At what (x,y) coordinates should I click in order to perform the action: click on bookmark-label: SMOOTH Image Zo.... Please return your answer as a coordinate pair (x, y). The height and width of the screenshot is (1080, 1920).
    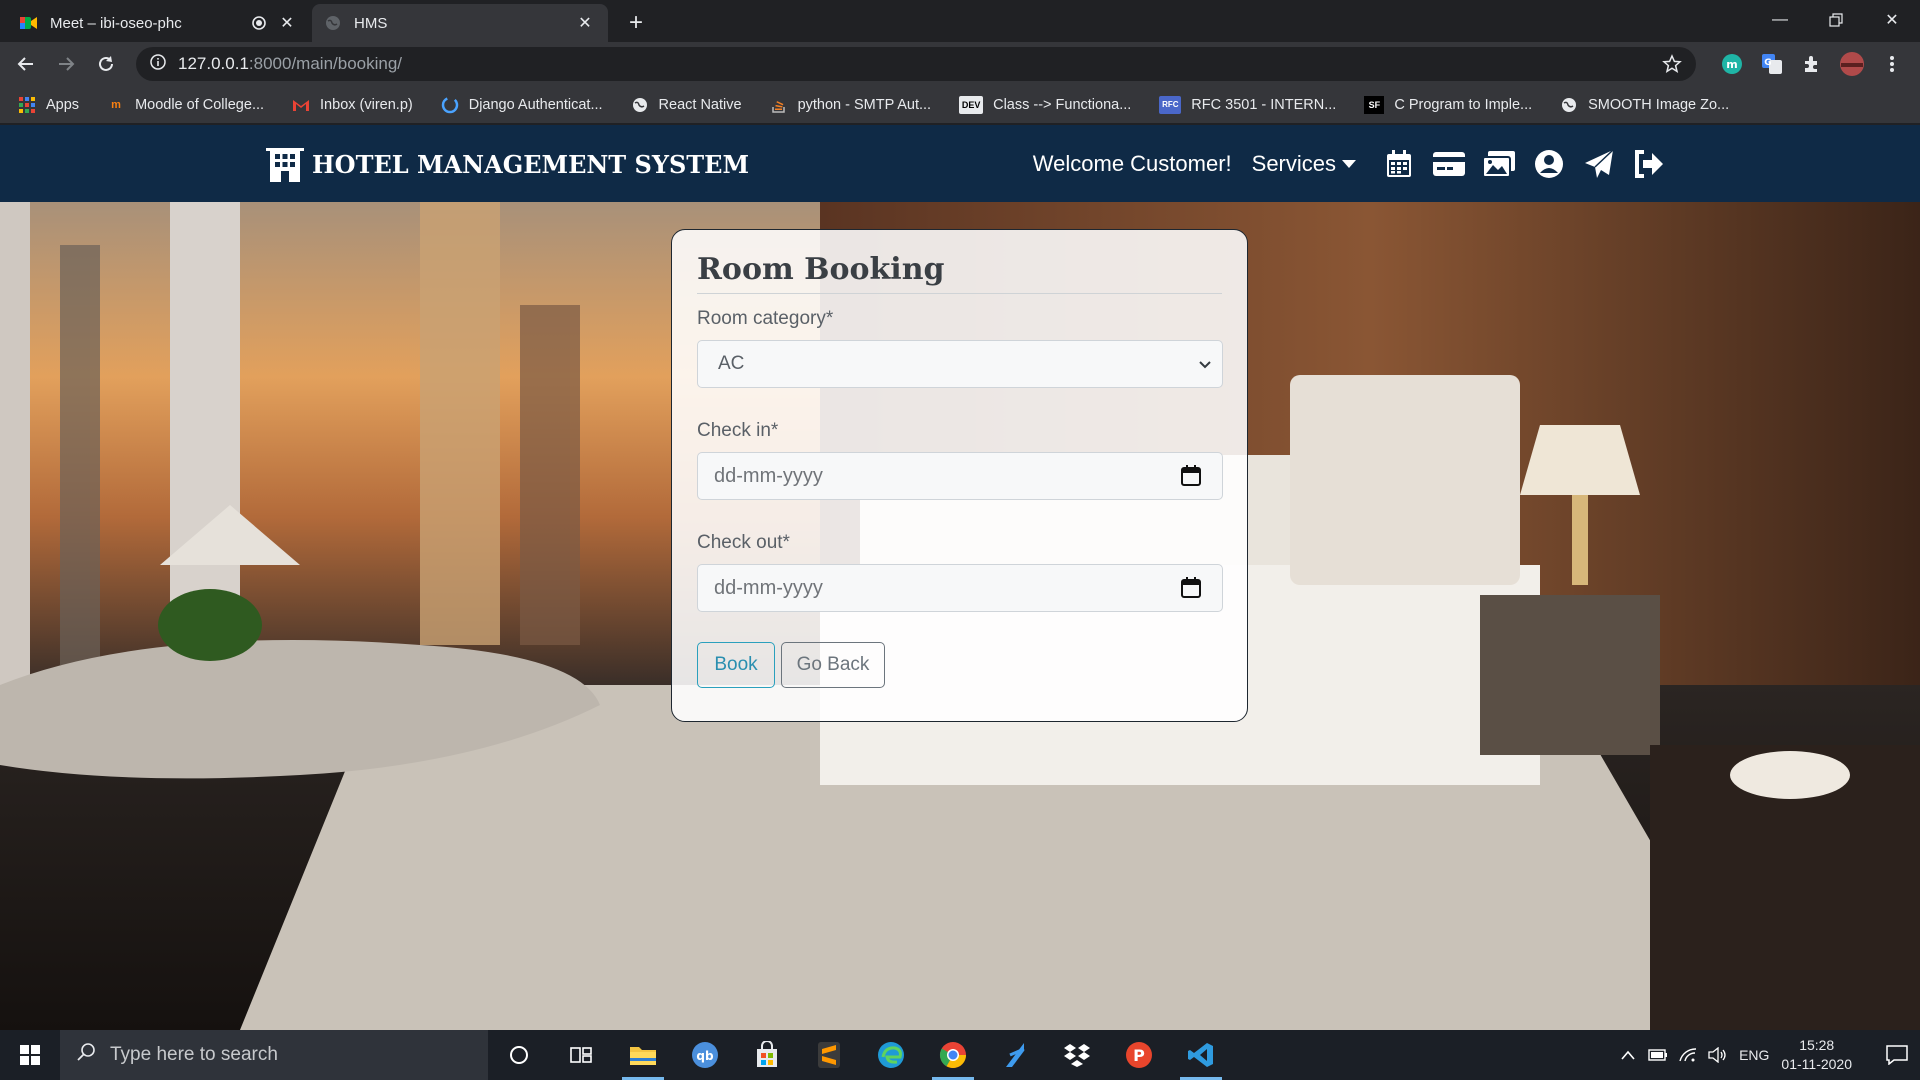
    Looking at the image, I should click on (1659, 104).